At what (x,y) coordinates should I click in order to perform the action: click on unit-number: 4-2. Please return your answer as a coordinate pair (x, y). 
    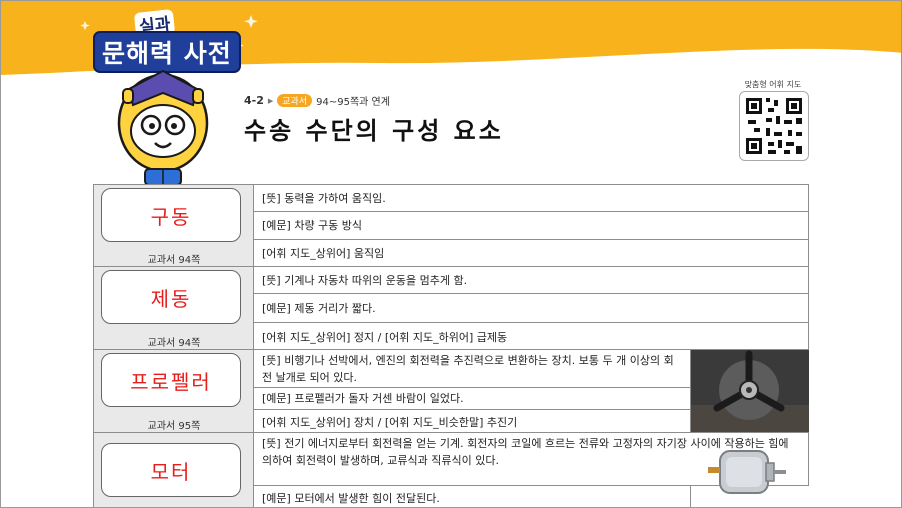
    Looking at the image, I should click on (254, 100).